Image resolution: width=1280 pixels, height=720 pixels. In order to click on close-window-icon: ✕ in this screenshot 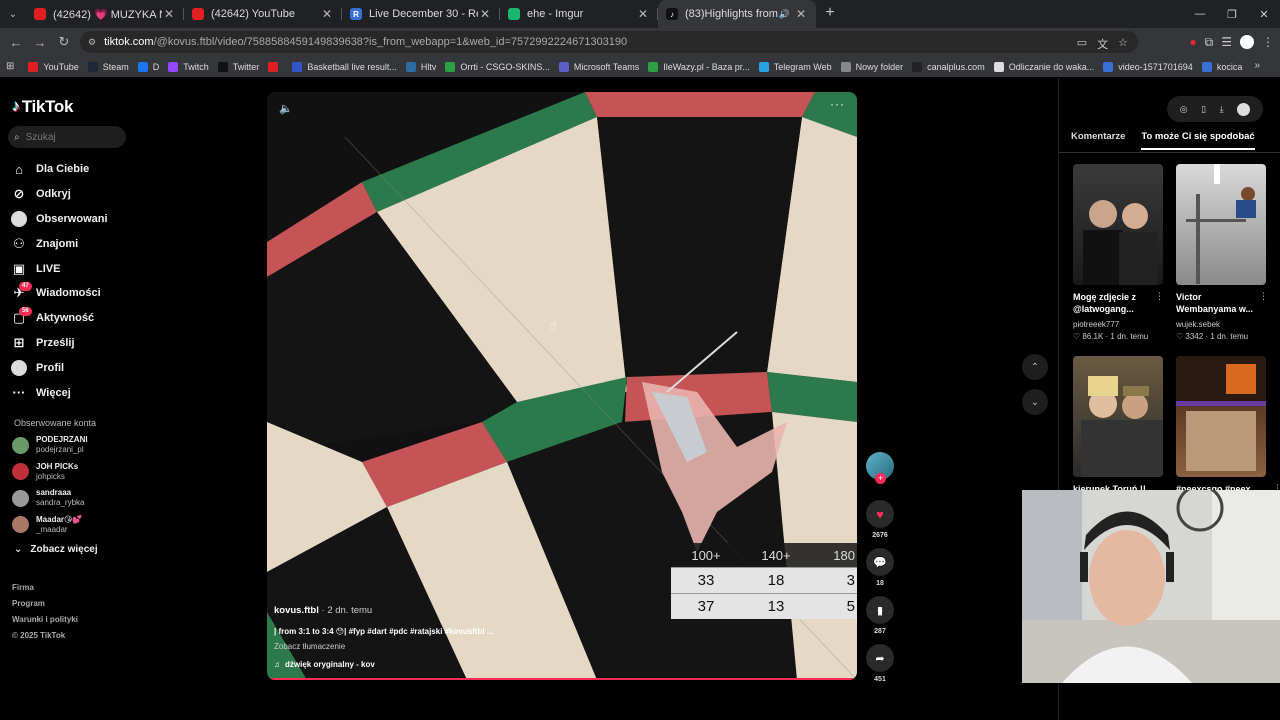, I will do `click(1264, 14)`.